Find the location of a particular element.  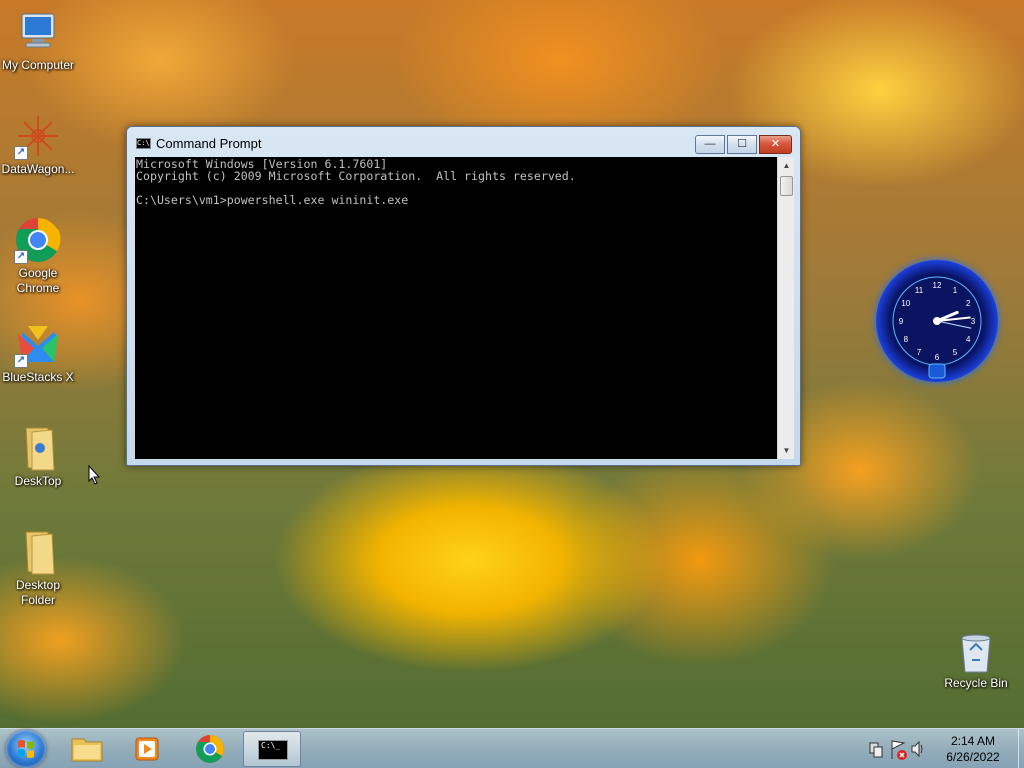

media-player-icon is located at coordinates (147, 749).